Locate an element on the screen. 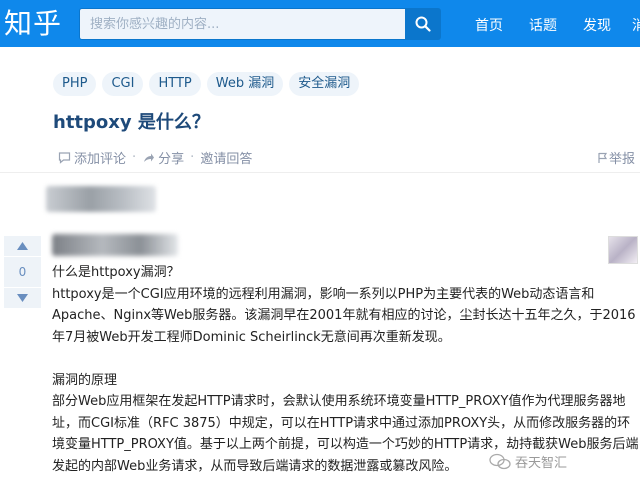  avatar is located at coordinates (623, 250).